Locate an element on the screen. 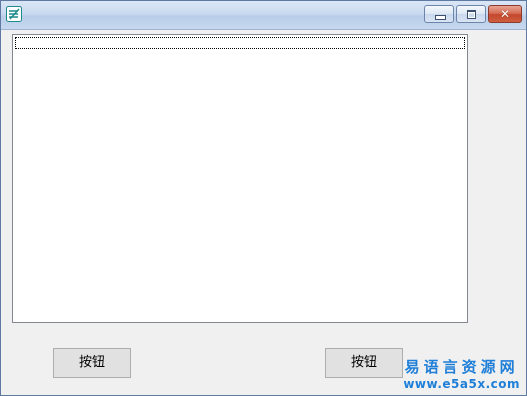 Image resolution: width=527 pixels, height=396 pixels. right-button: 按钮 is located at coordinates (364, 363).